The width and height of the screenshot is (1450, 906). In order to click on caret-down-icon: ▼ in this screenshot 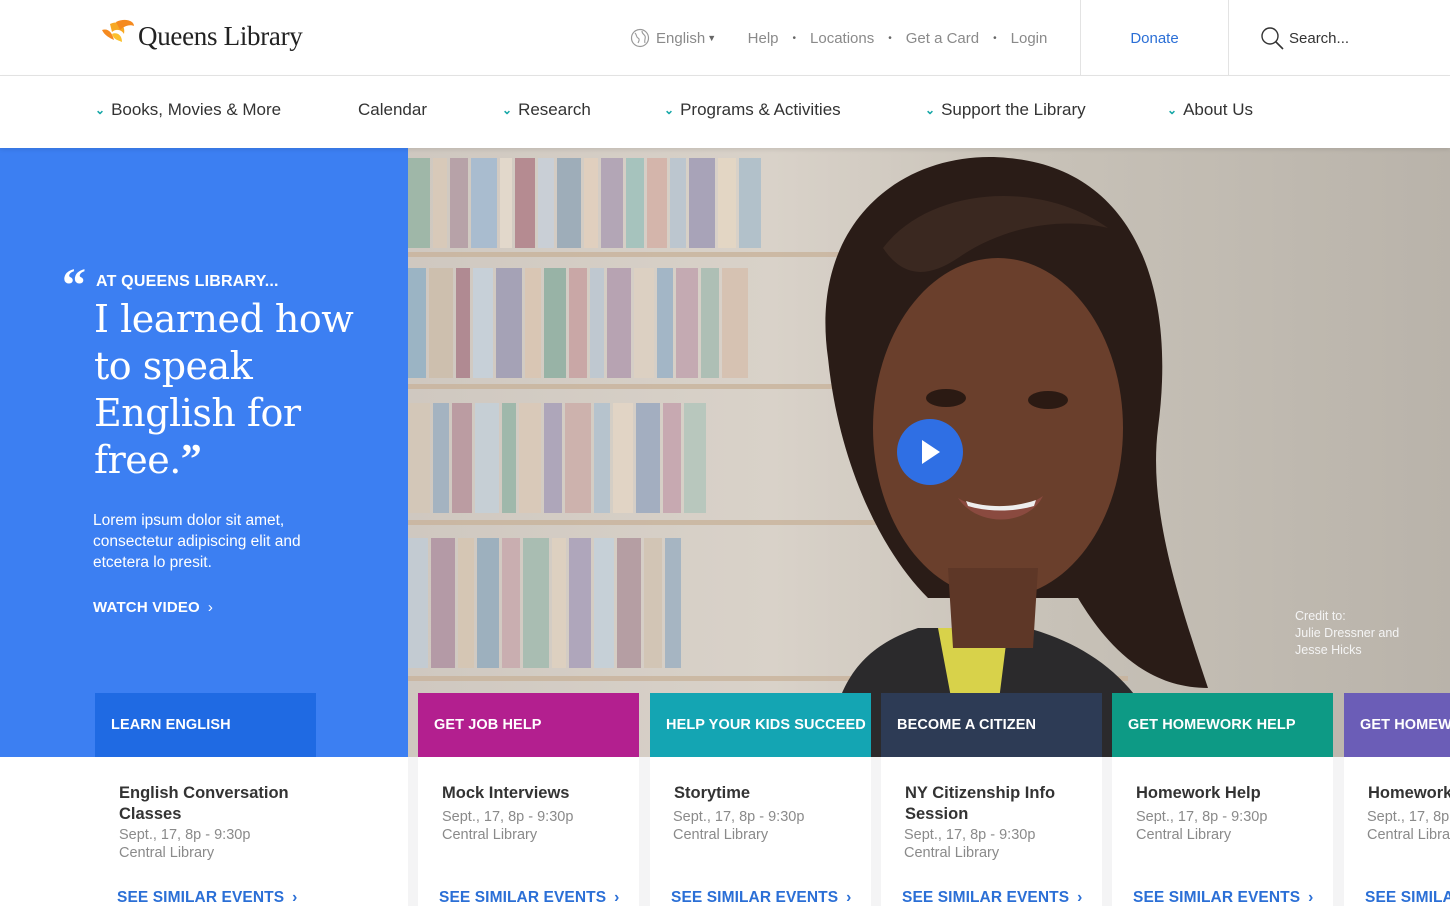, I will do `click(712, 38)`.